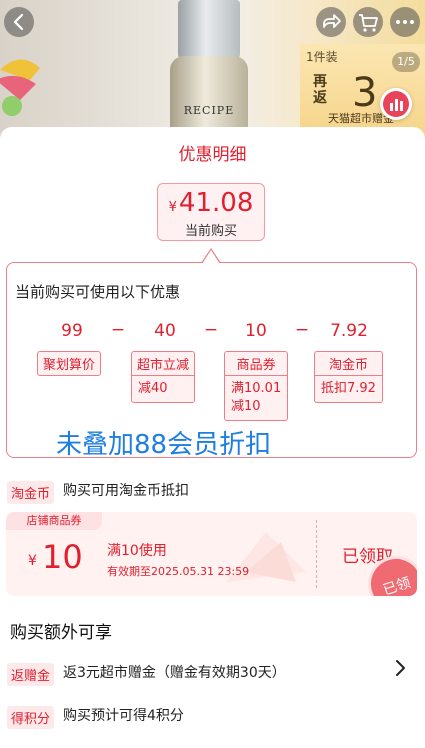 The width and height of the screenshot is (425, 748). Describe the element at coordinates (31, 492) in the screenshot. I see `coin-tag: 淘金币` at that location.